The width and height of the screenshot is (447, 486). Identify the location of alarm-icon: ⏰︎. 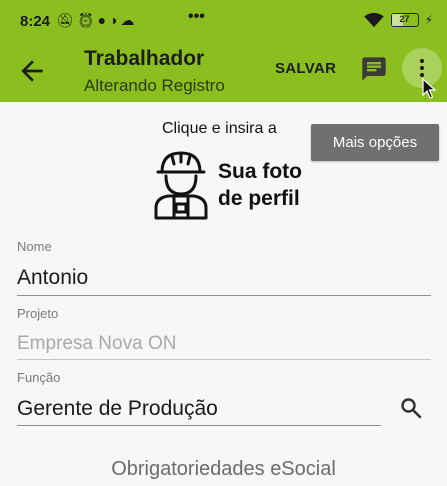
(87, 20).